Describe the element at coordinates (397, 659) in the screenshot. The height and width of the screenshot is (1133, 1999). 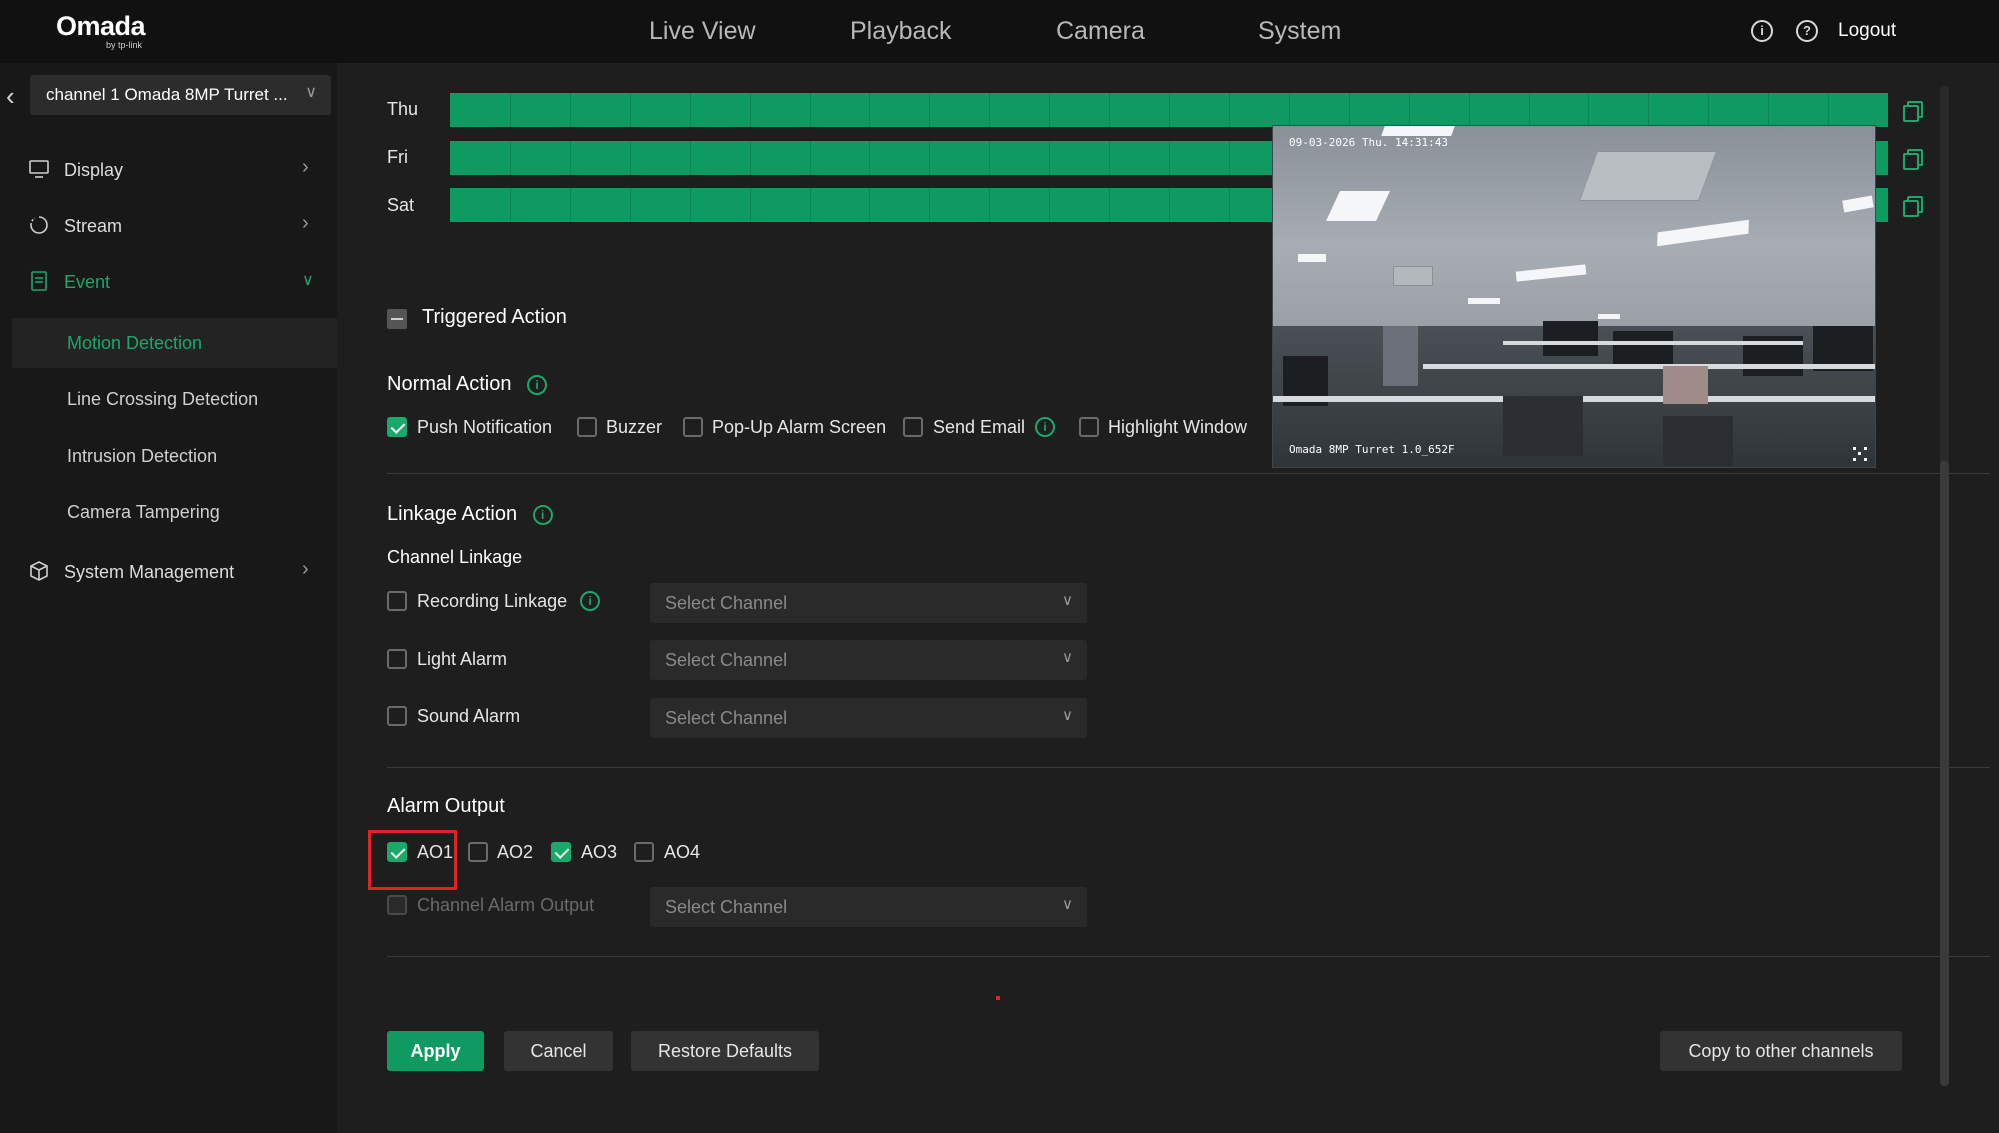
I see `light-alarm-checkbox` at that location.